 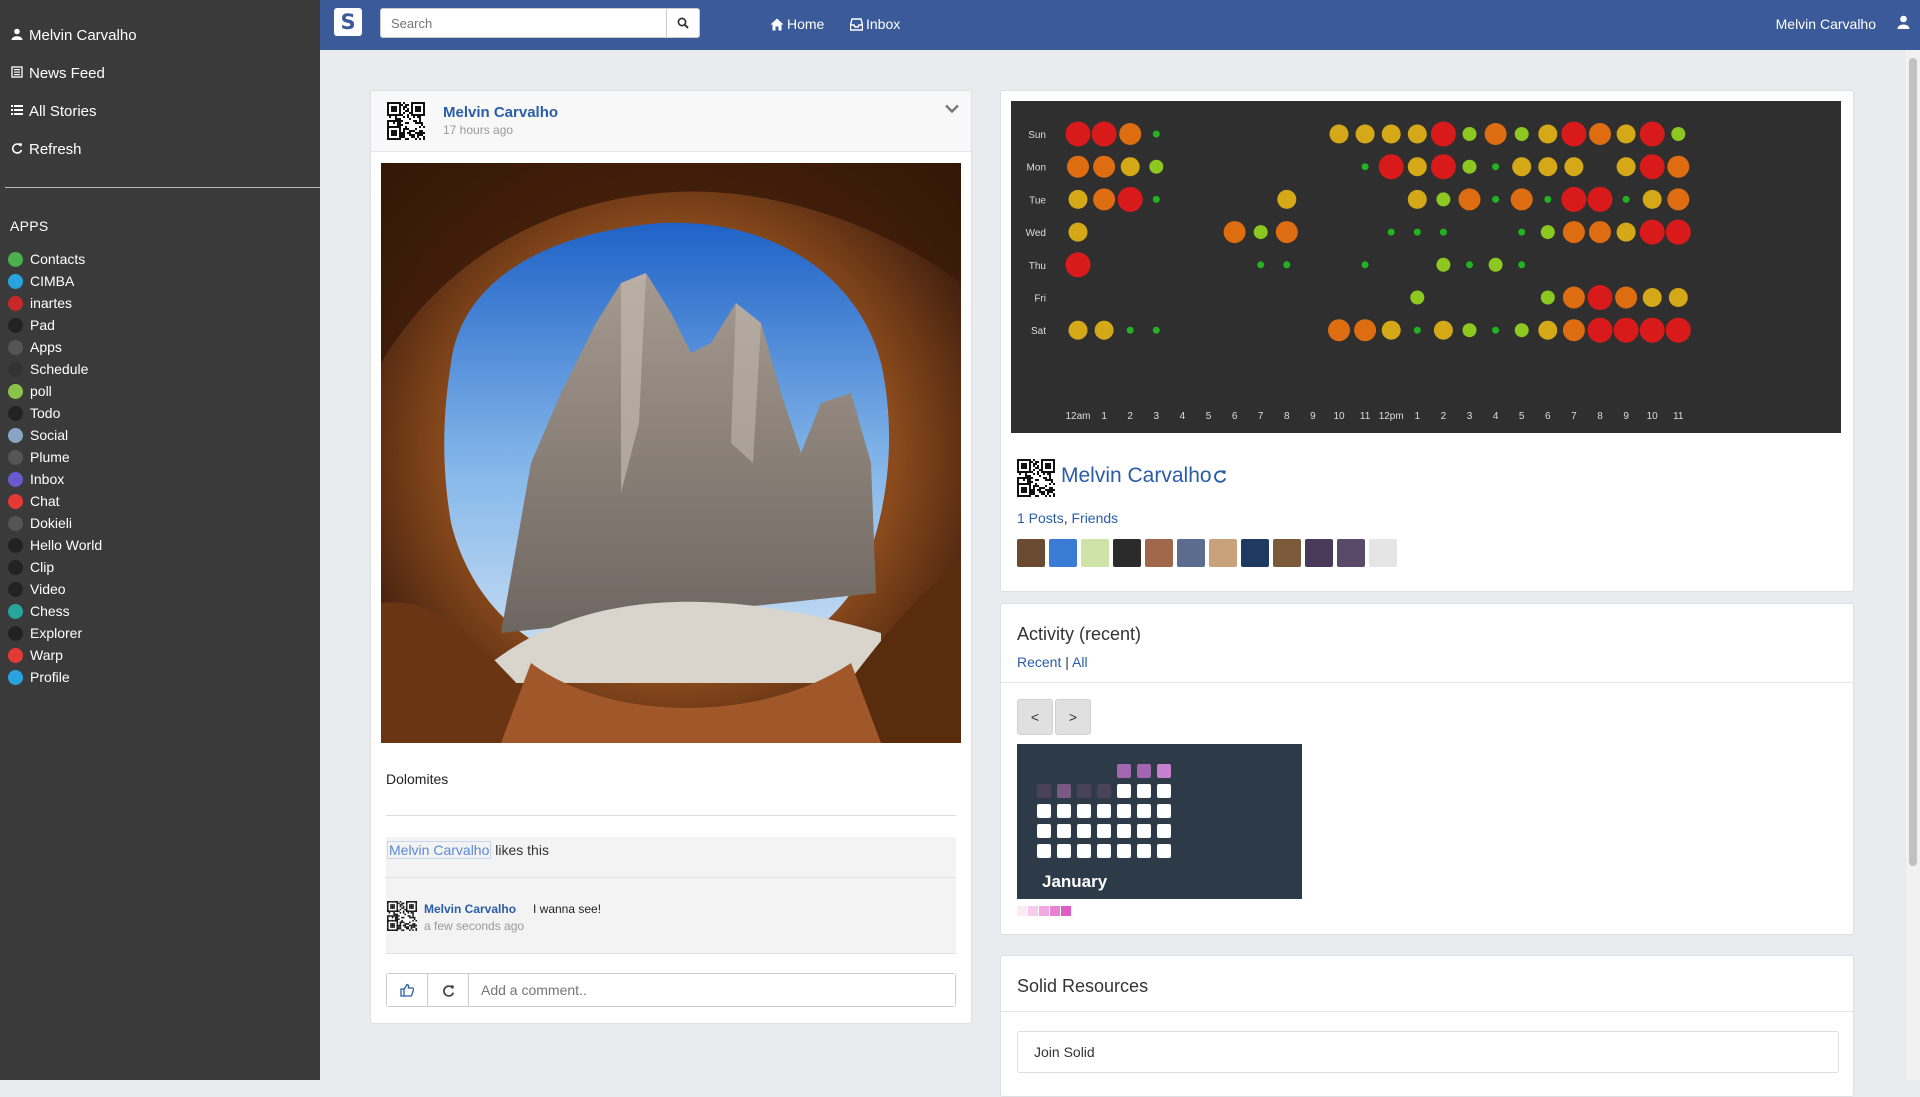 What do you see at coordinates (1136, 476) in the screenshot?
I see `profile-name-link: Melvin Carvalho` at bounding box center [1136, 476].